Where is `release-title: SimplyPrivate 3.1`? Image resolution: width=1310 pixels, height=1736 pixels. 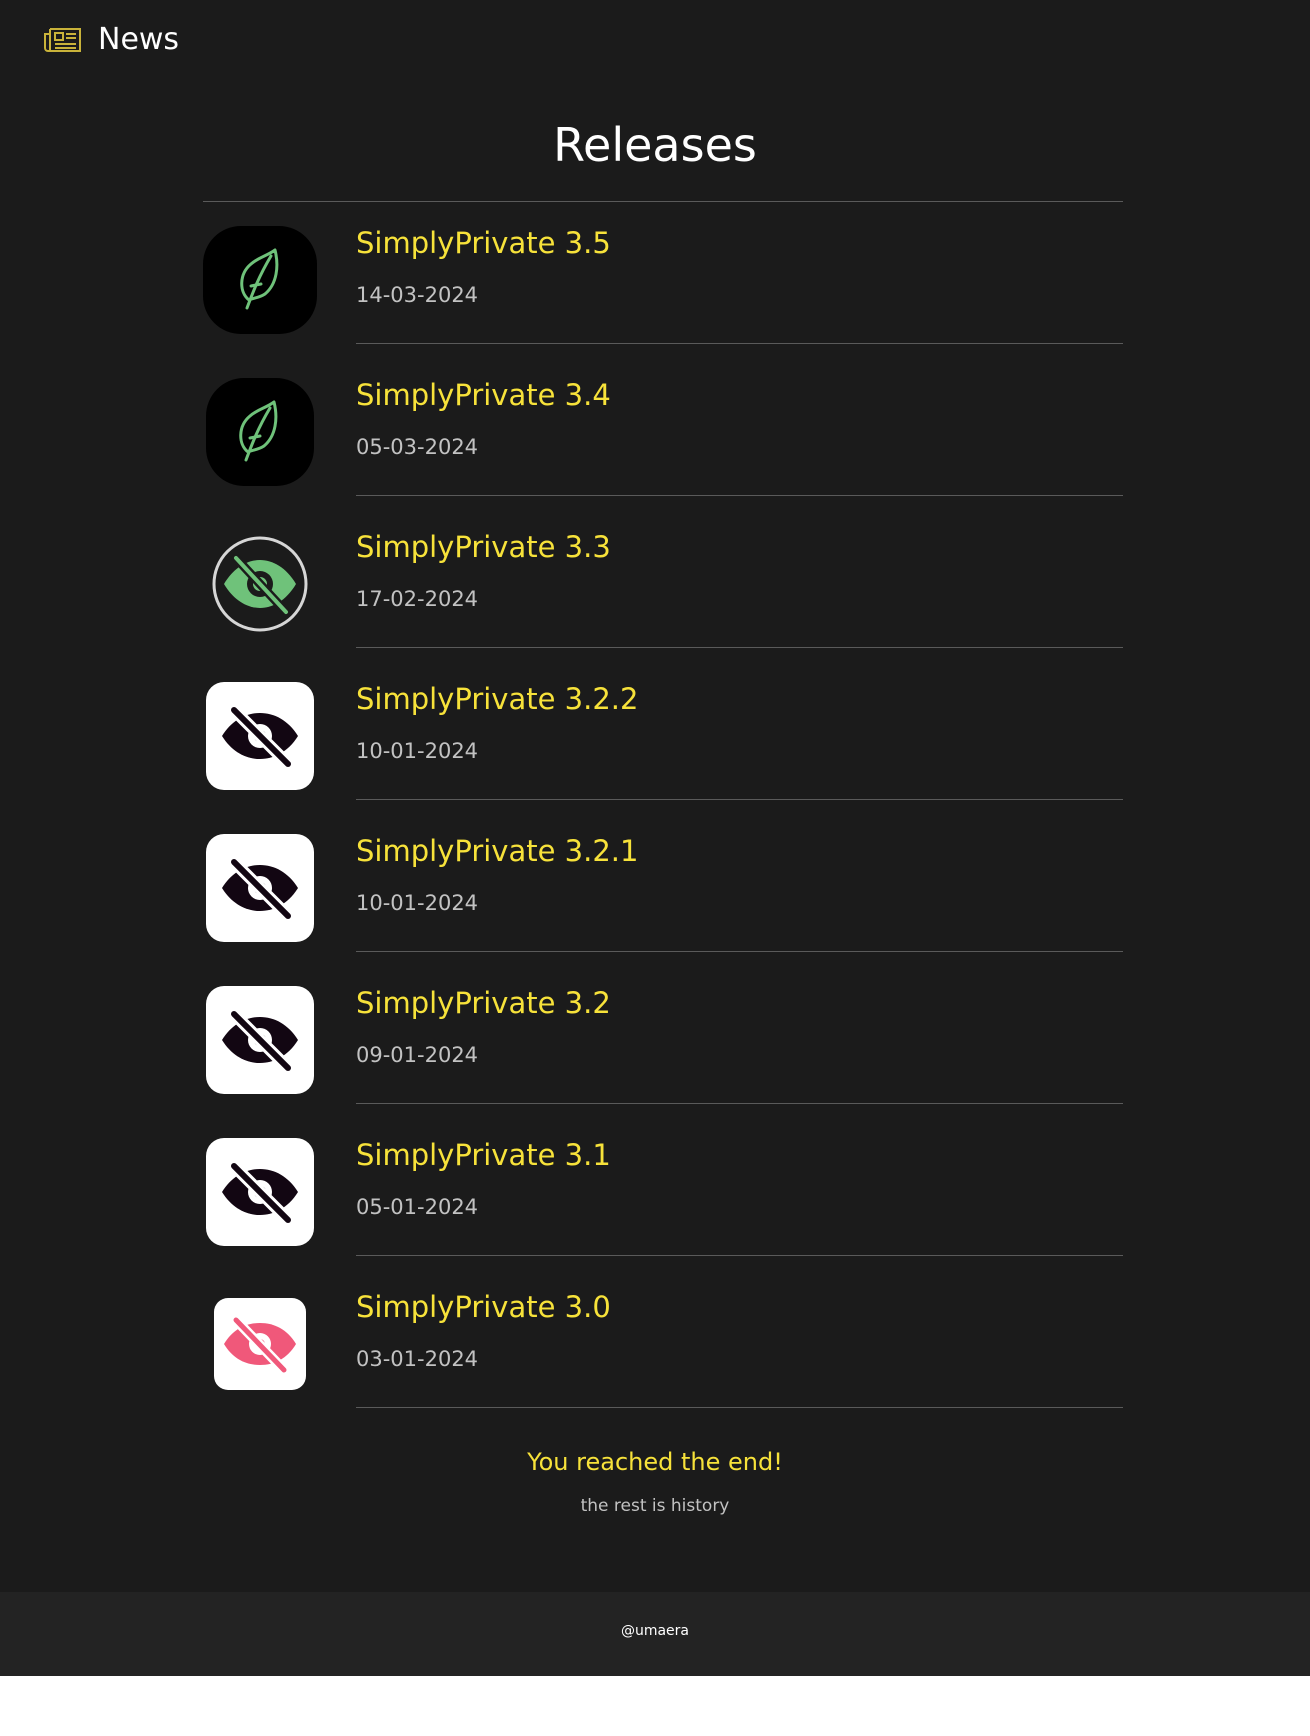 release-title: SimplyPrivate 3.1 is located at coordinates (483, 1155).